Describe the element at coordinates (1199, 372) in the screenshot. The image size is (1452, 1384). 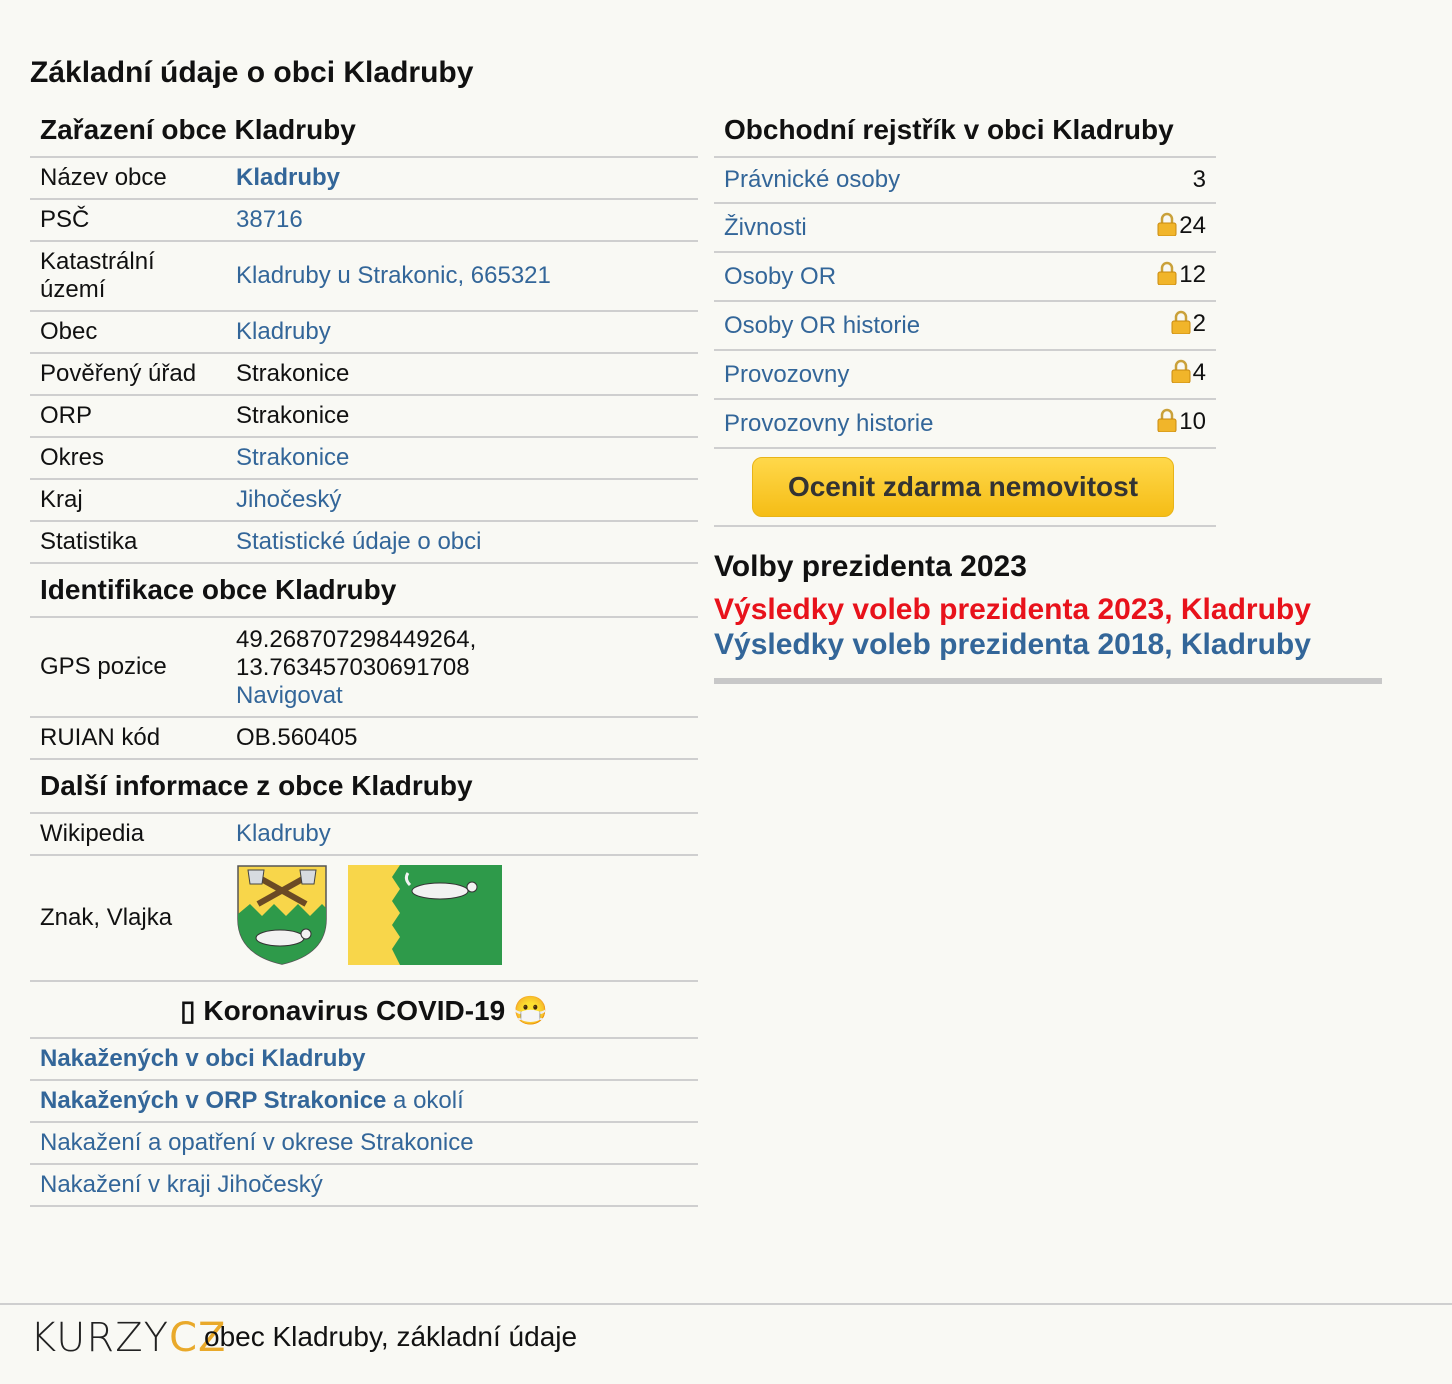
I see `row-count: 4` at that location.